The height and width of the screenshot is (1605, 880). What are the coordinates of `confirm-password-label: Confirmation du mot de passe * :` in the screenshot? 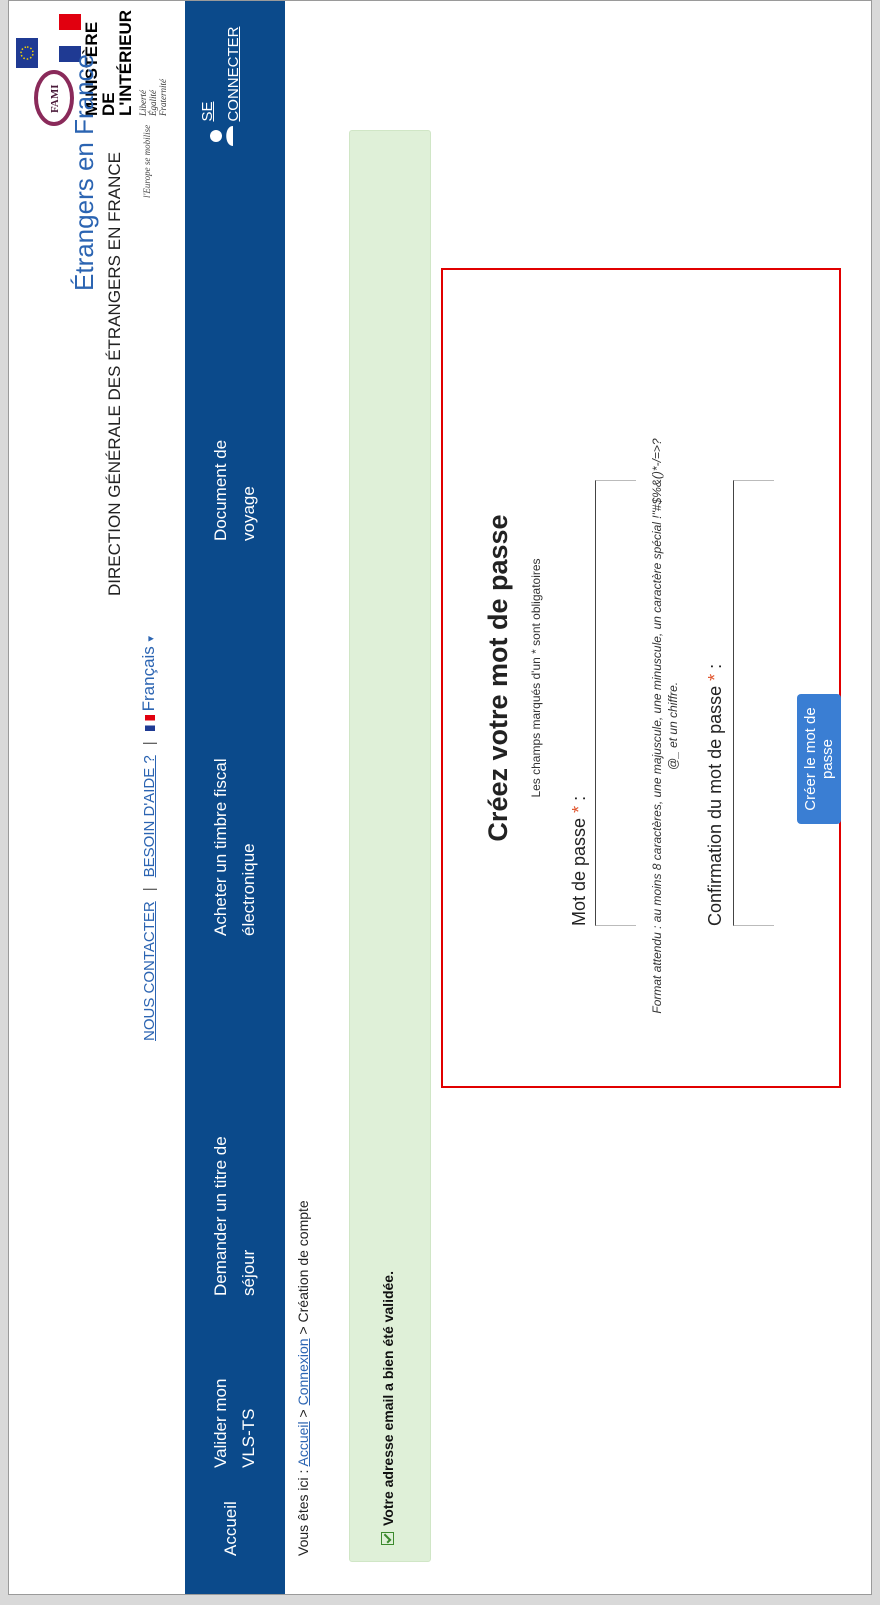 It's located at (715, 794).